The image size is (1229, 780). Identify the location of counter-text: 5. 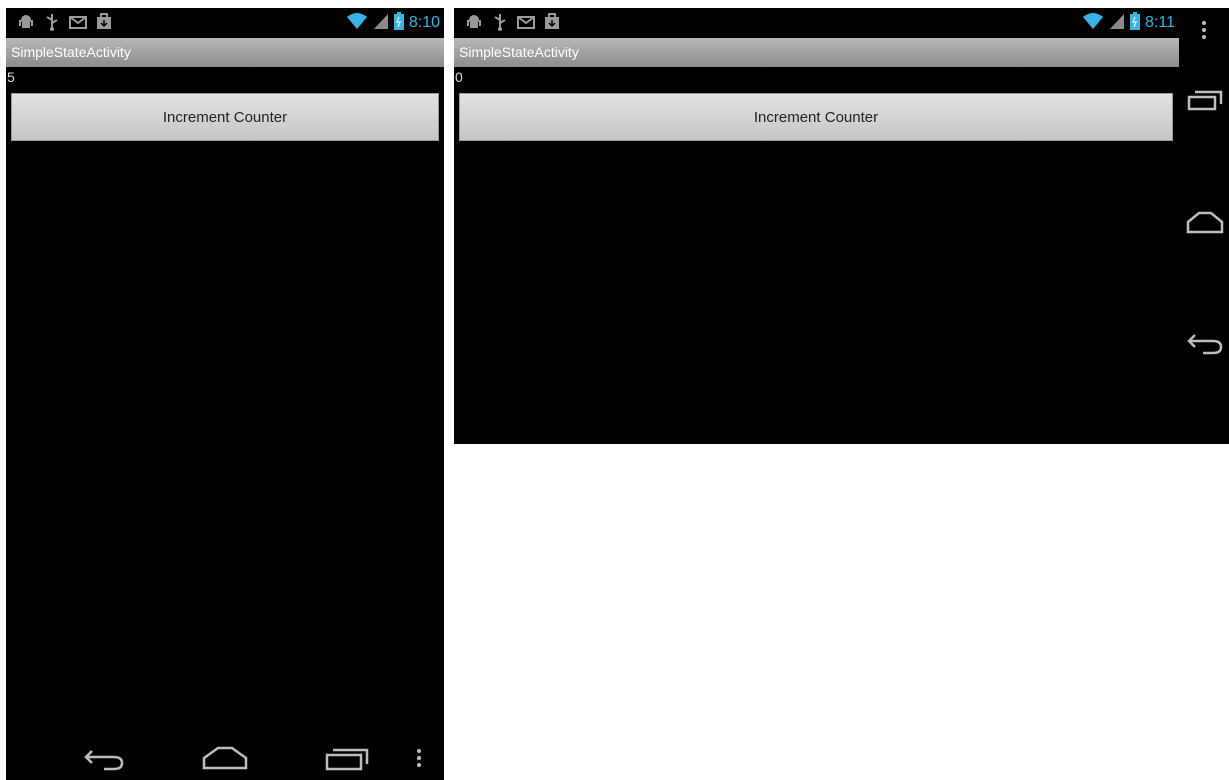
(11, 77).